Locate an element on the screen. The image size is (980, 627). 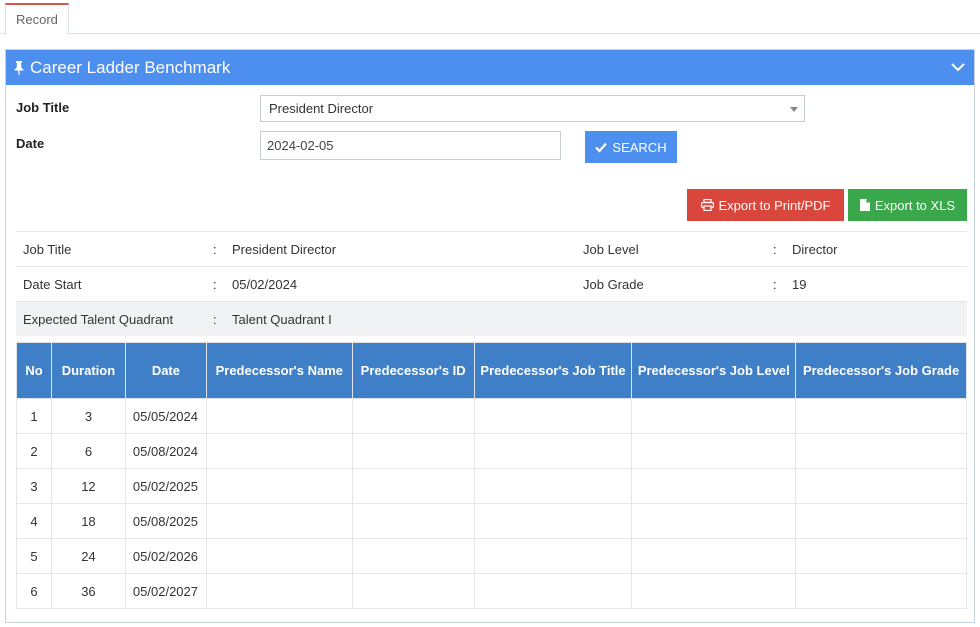
cell-duration: 12 is located at coordinates (88, 486).